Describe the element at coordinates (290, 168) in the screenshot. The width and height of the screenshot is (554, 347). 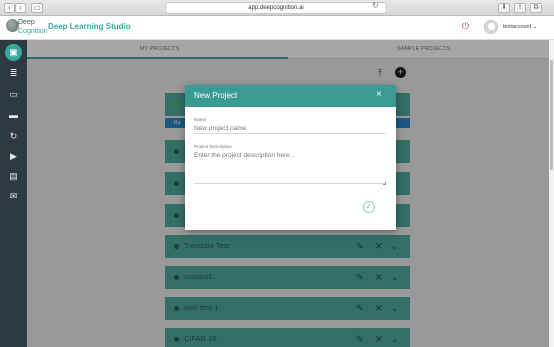
I see `project-description-input` at that location.